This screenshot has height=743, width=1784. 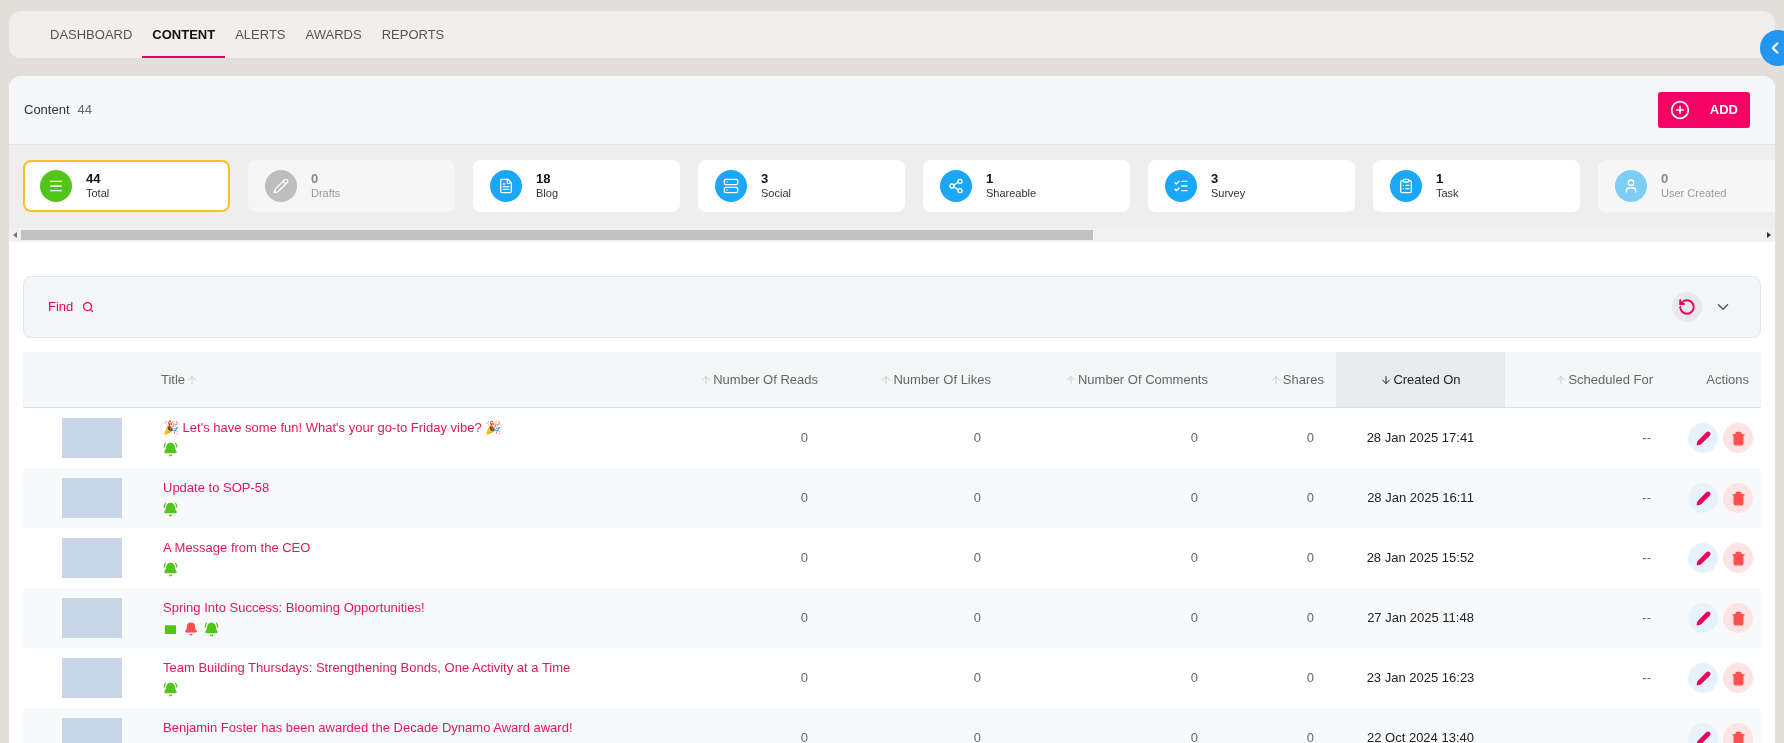 I want to click on stat-count: 18, so click(x=544, y=179).